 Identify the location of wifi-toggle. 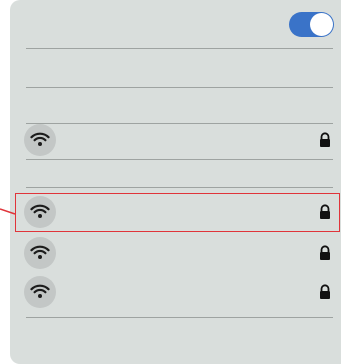
(311, 24).